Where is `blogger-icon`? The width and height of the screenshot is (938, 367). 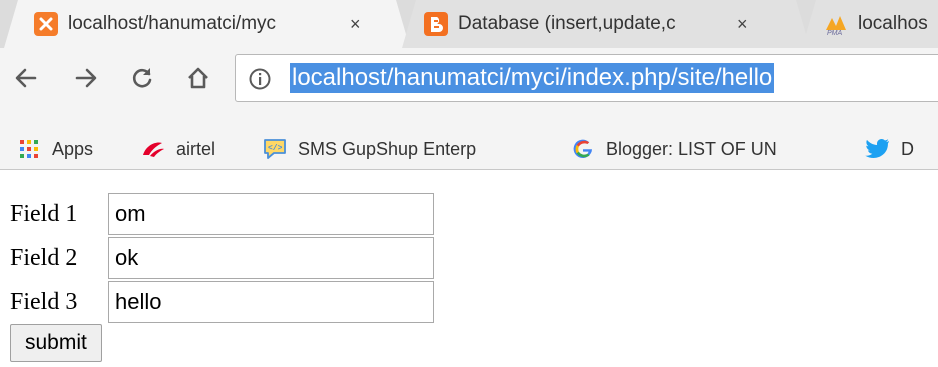
blogger-icon is located at coordinates (436, 24).